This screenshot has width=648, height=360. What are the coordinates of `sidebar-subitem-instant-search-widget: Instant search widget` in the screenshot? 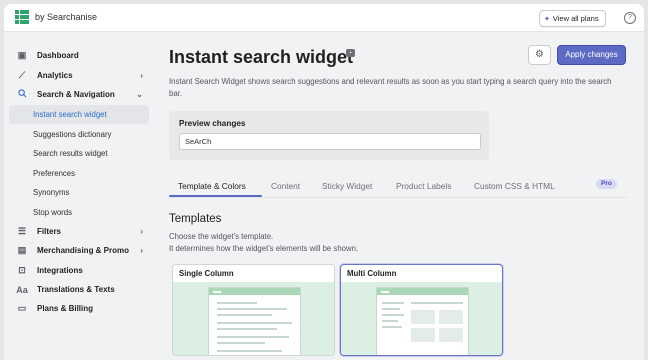 It's located at (79, 114).